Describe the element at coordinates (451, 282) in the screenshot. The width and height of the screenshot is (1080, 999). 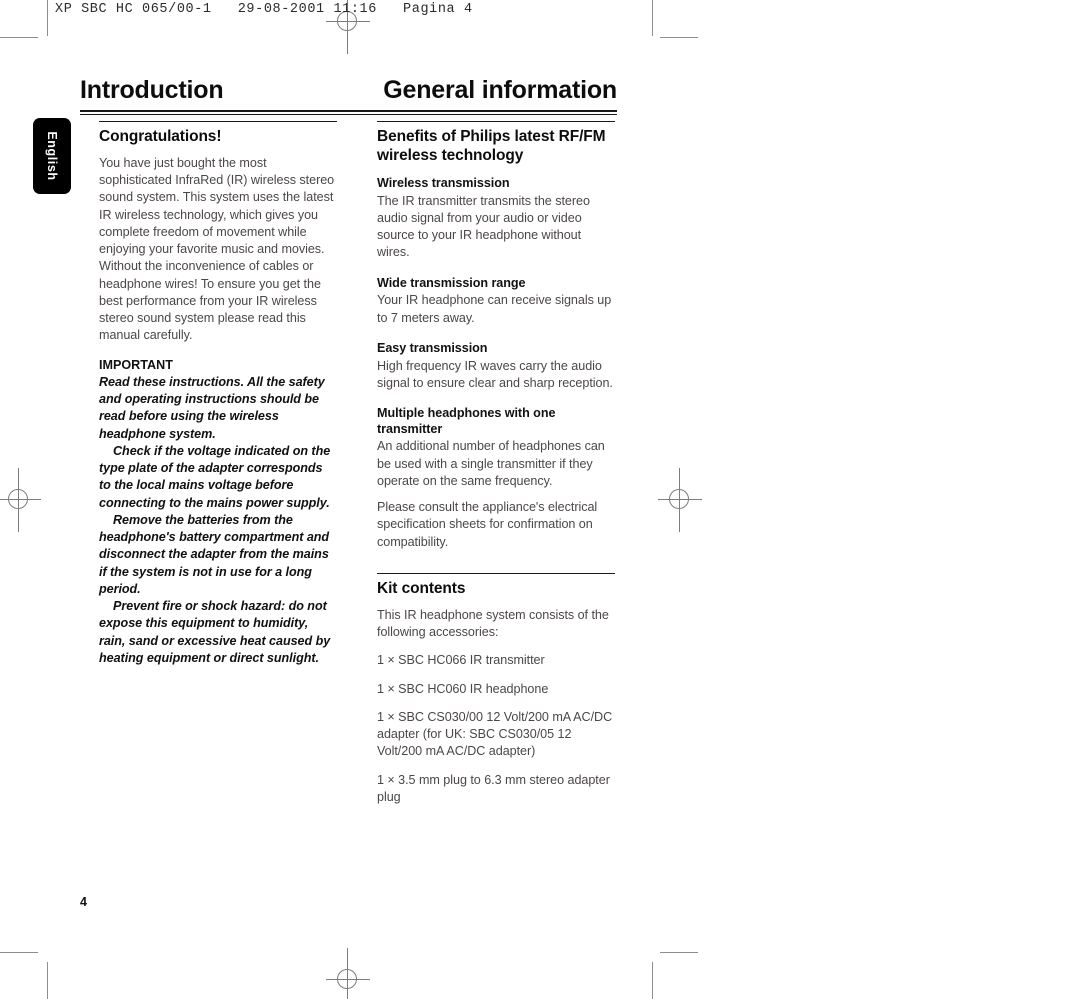
I see `subsection-title-wide-transmission-range: Wide transmission range` at that location.